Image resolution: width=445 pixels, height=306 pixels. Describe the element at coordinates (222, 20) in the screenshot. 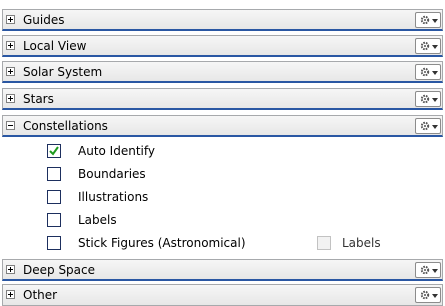

I see `section-header-guides: Guides` at that location.